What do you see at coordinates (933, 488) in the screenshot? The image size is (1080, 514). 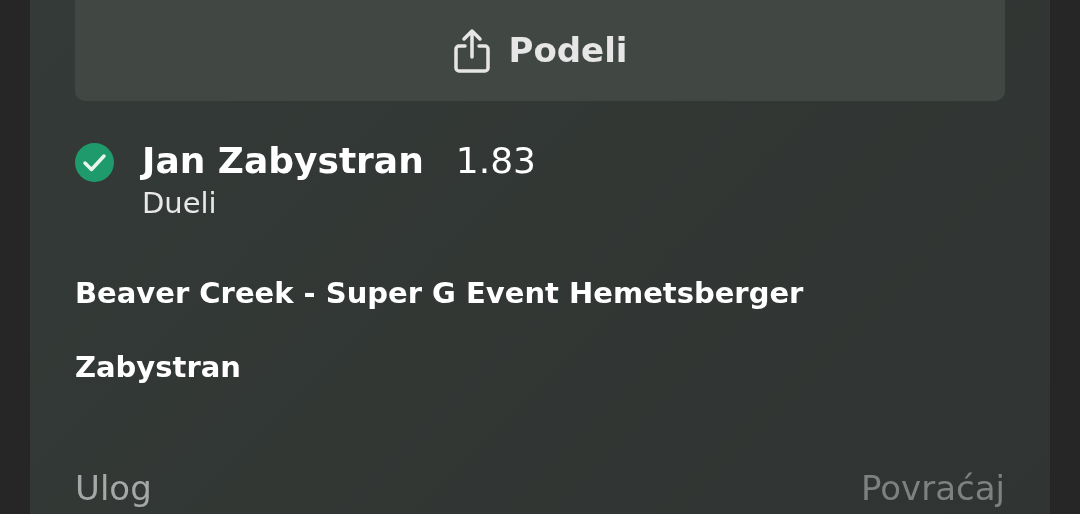 I see `return-label: Povraćaj` at bounding box center [933, 488].